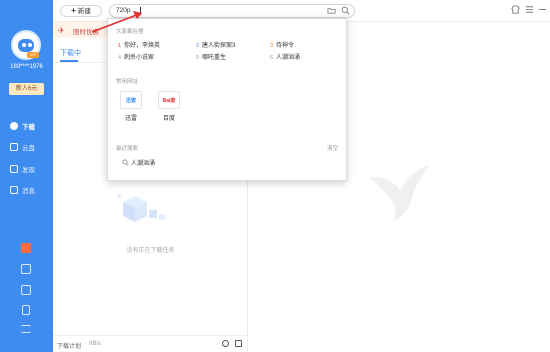  Describe the element at coordinates (150, 343) in the screenshot. I see `download-plan-bar: 下载计划 0B/s` at that location.